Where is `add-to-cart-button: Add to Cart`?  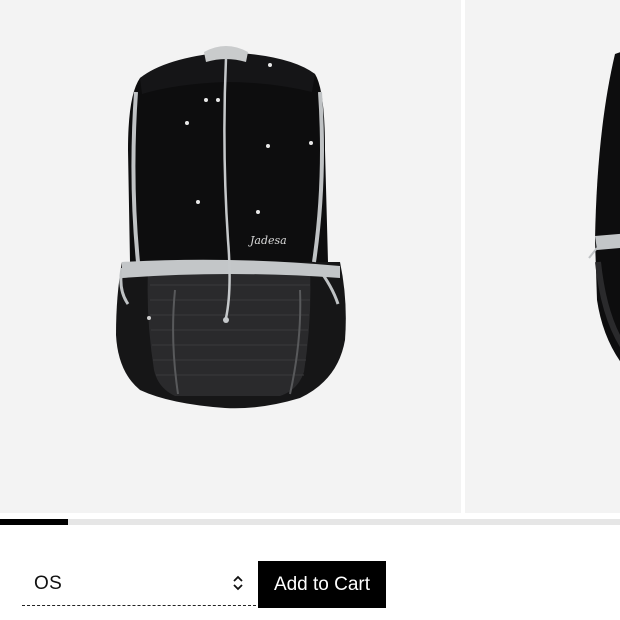
add-to-cart-button: Add to Cart is located at coordinates (322, 584).